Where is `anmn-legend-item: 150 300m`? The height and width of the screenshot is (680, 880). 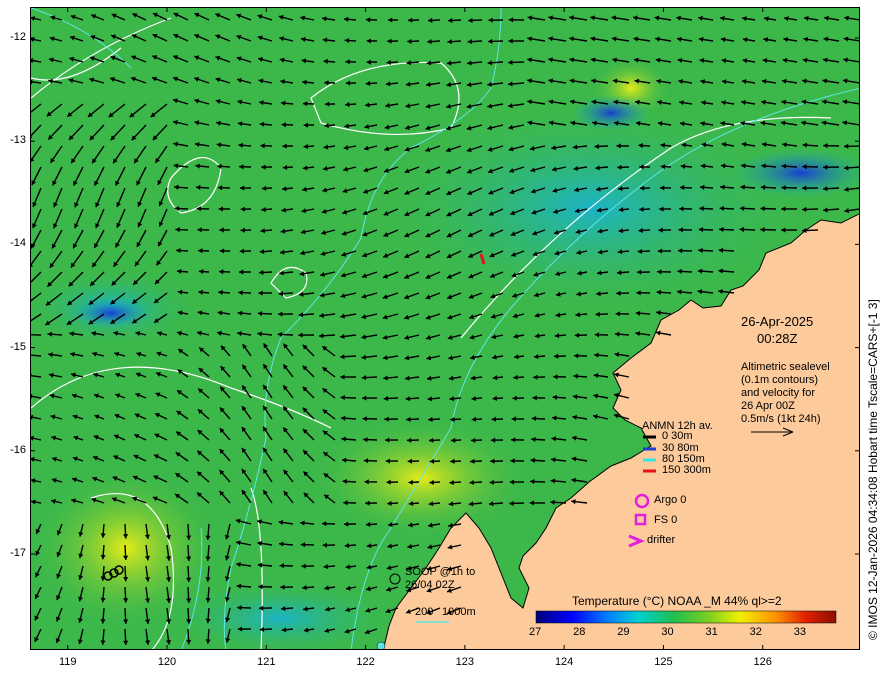
anmn-legend-item: 150 300m is located at coordinates (686, 470).